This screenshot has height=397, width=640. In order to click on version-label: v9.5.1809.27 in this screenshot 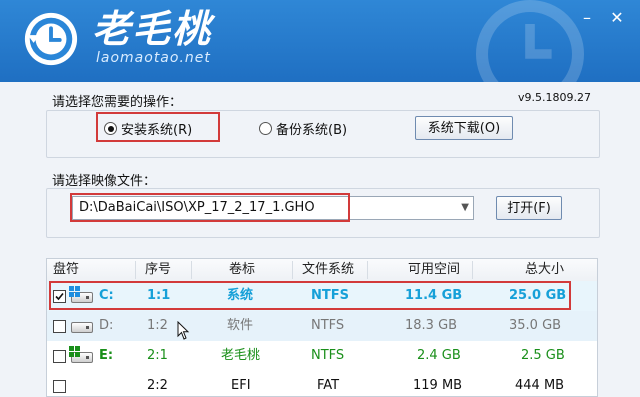, I will do `click(554, 97)`.